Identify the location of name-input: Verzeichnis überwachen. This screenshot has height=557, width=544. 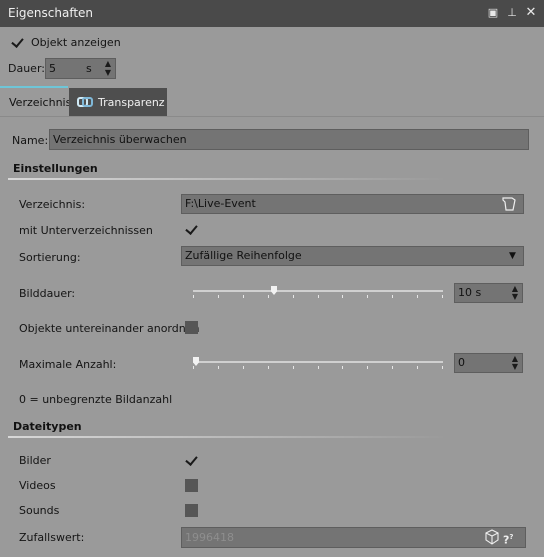
(289, 139).